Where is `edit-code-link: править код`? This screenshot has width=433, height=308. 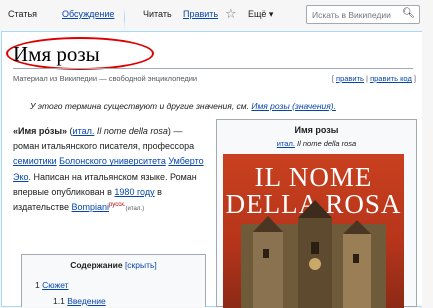 edit-code-link: править код is located at coordinates (391, 78).